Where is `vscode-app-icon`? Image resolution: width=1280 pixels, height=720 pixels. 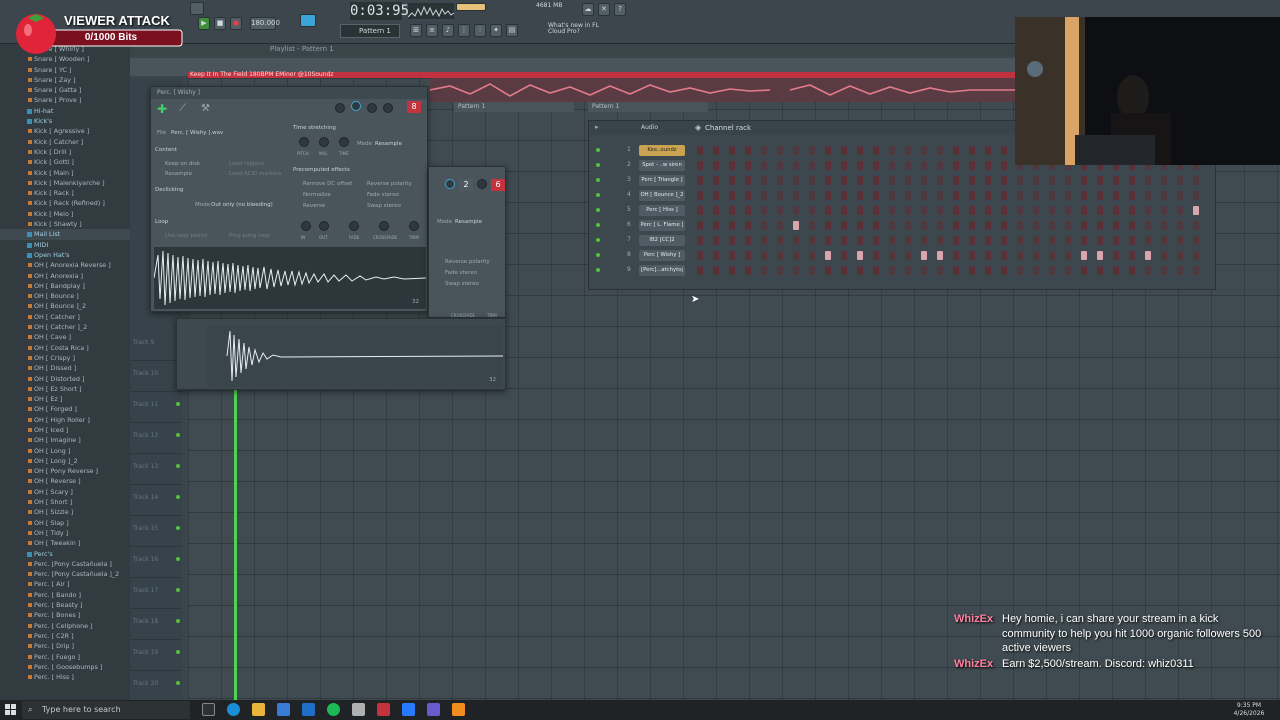
vscode-app-icon is located at coordinates (308, 709).